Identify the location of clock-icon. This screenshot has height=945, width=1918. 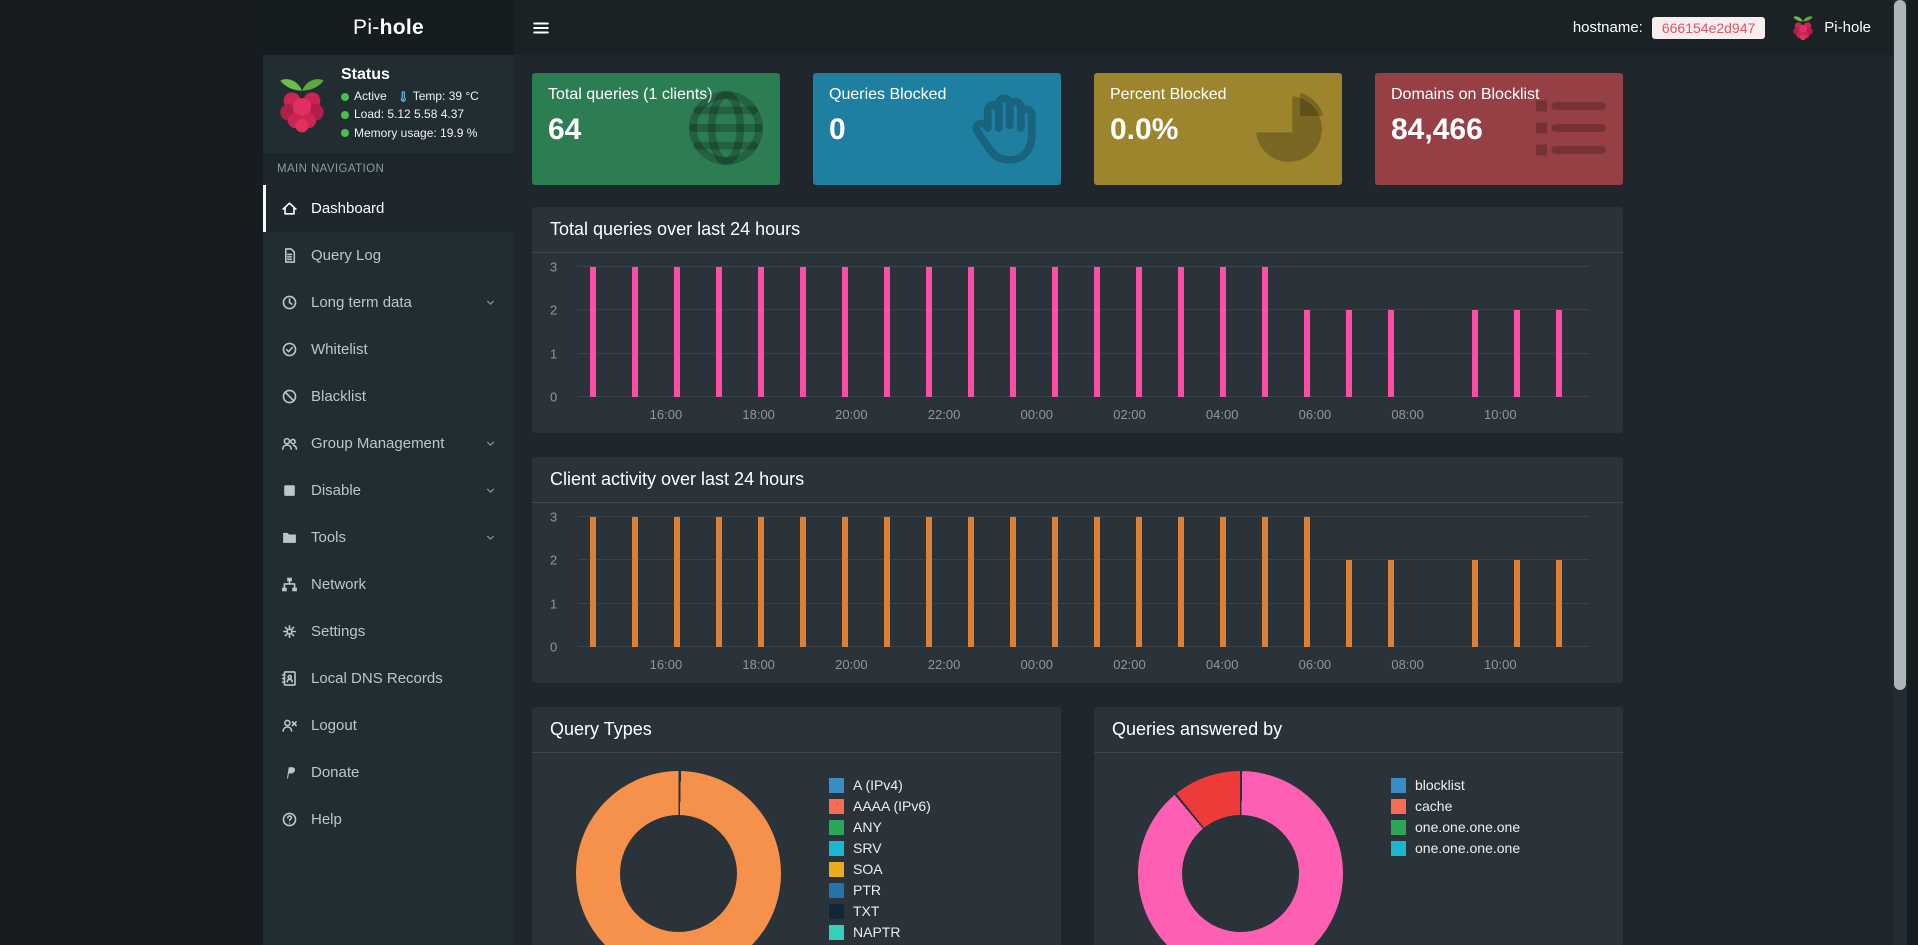
(289, 302).